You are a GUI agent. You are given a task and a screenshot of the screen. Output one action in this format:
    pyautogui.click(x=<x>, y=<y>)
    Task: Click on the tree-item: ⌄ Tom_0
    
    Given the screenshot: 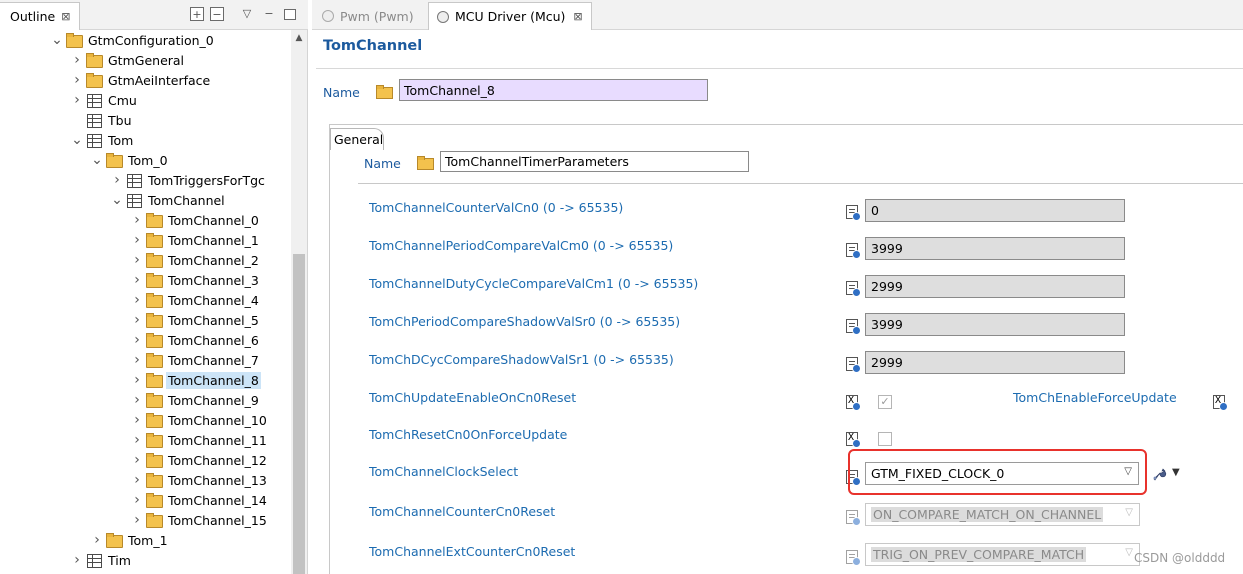 What is the action you would take?
    pyautogui.click(x=130, y=160)
    